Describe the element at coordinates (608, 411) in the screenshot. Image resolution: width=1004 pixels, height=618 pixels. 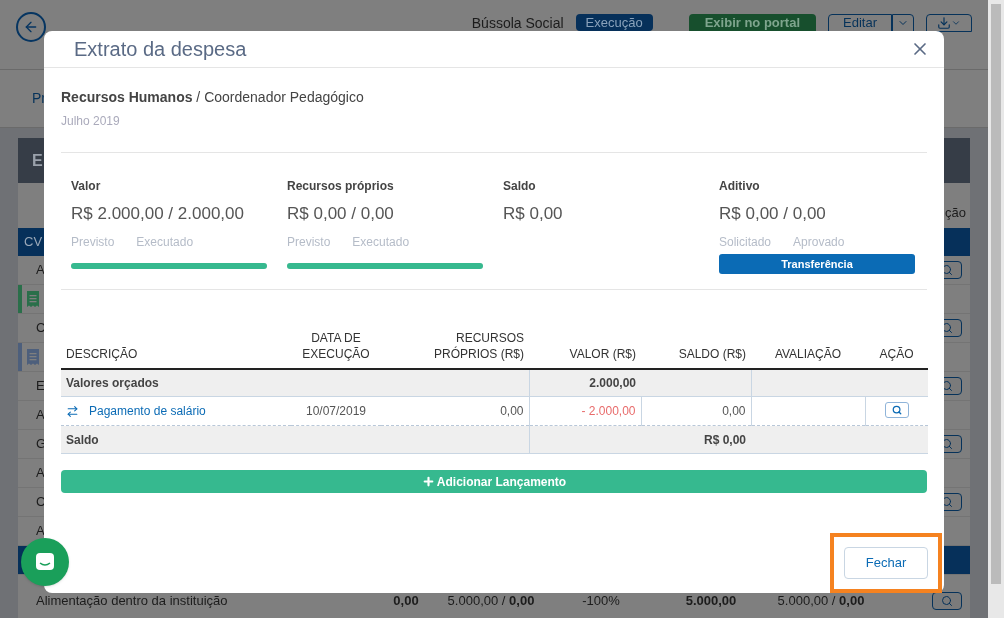
I see `table-cell: - 2.000,00` at that location.